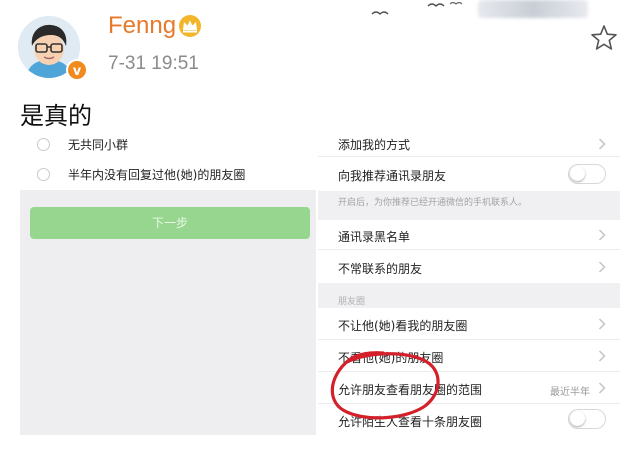  I want to click on row-moments-range: 允许朋友查看朋友圈的范围 最近半年, so click(469, 388).